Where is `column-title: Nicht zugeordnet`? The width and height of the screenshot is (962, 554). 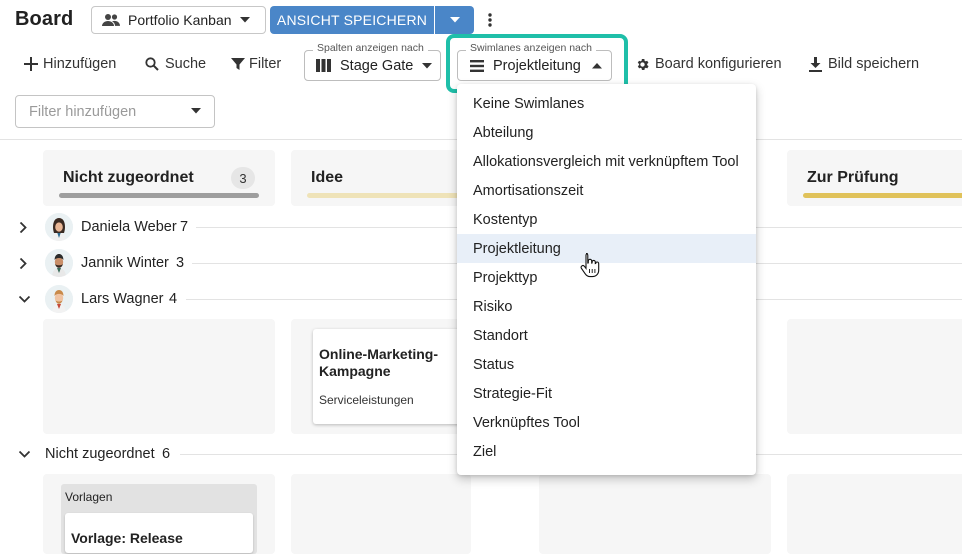
column-title: Nicht zugeordnet is located at coordinates (128, 177).